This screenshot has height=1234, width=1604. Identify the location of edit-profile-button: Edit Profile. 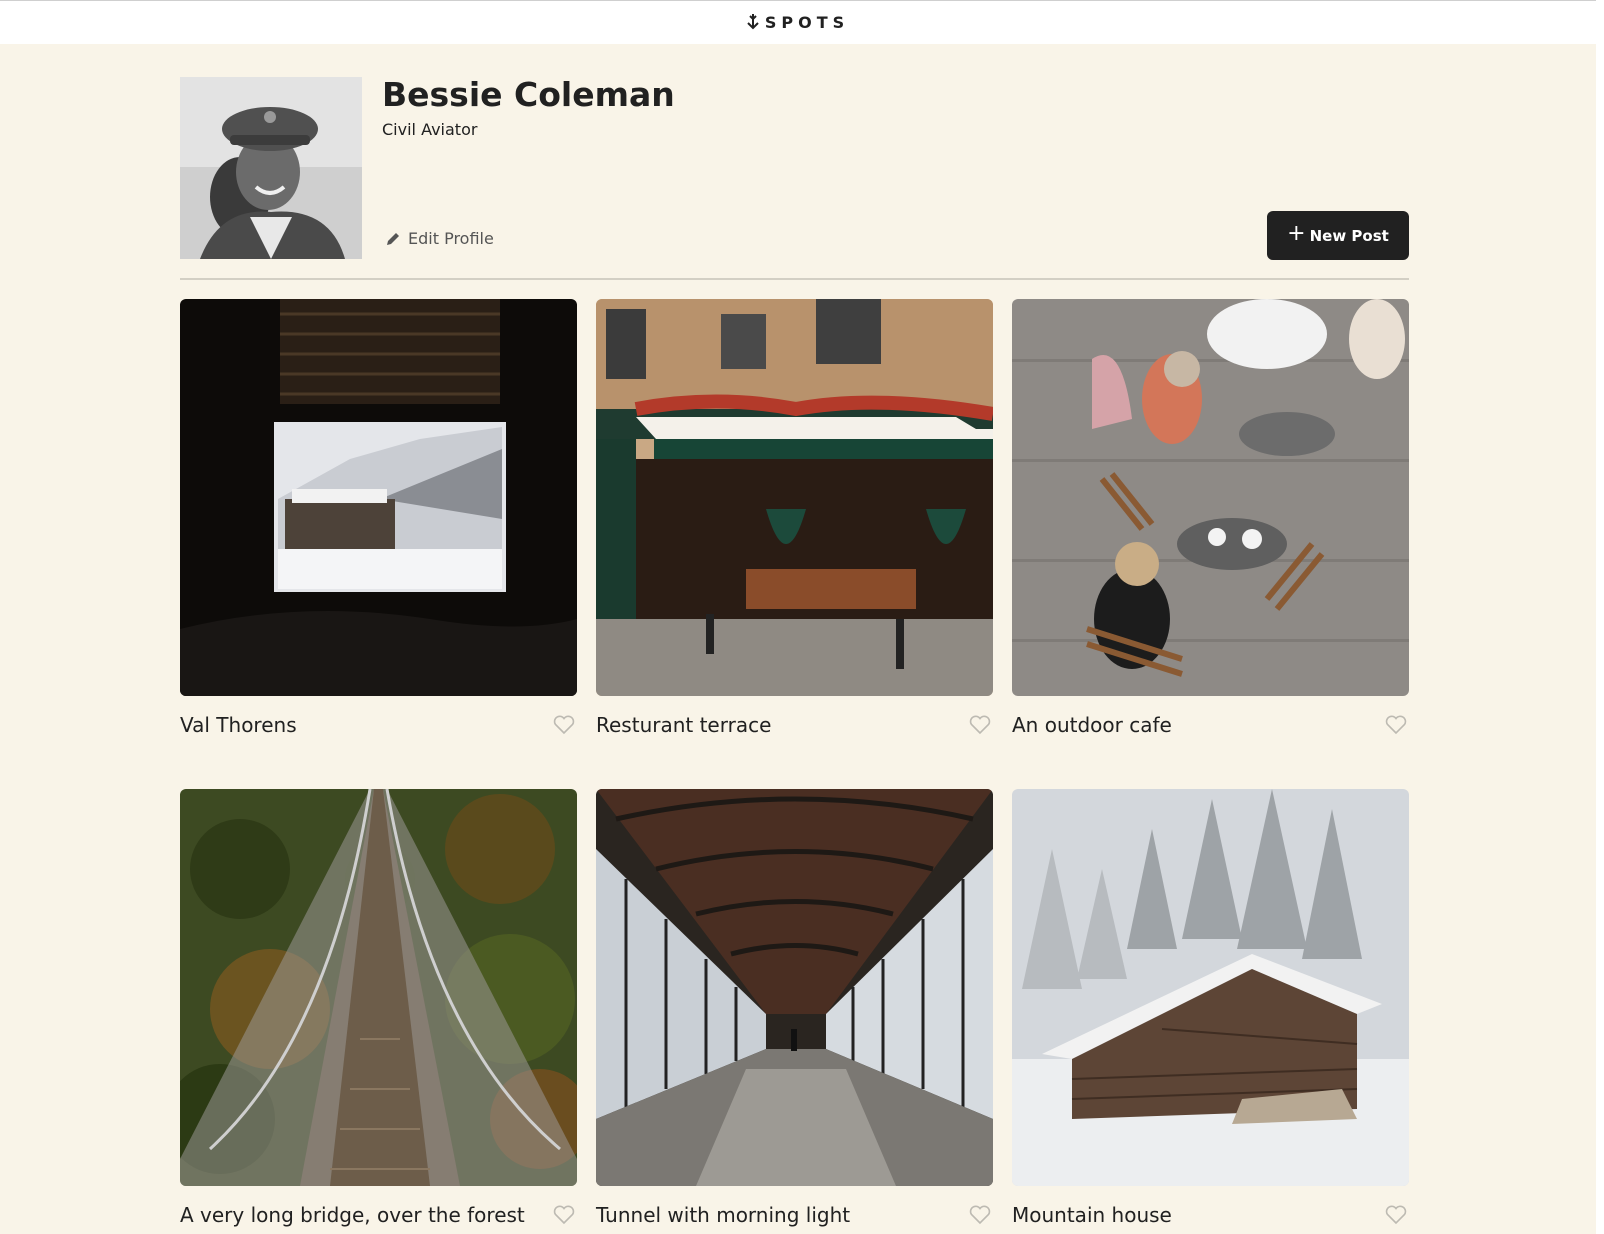
(440, 238).